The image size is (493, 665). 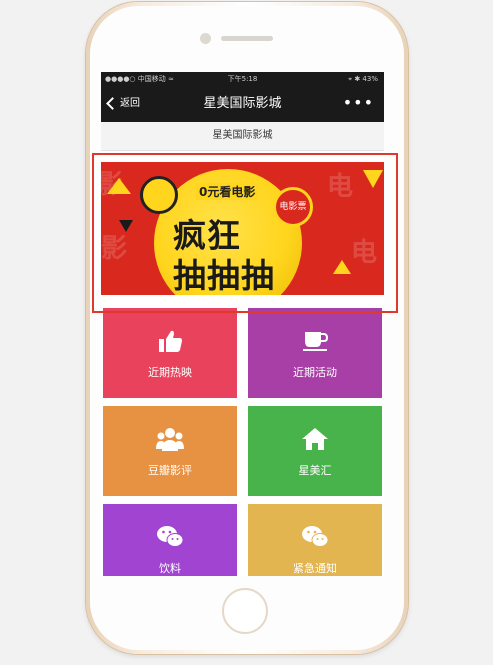 What do you see at coordinates (315, 568) in the screenshot?
I see `tile-label: 紧急通知` at bounding box center [315, 568].